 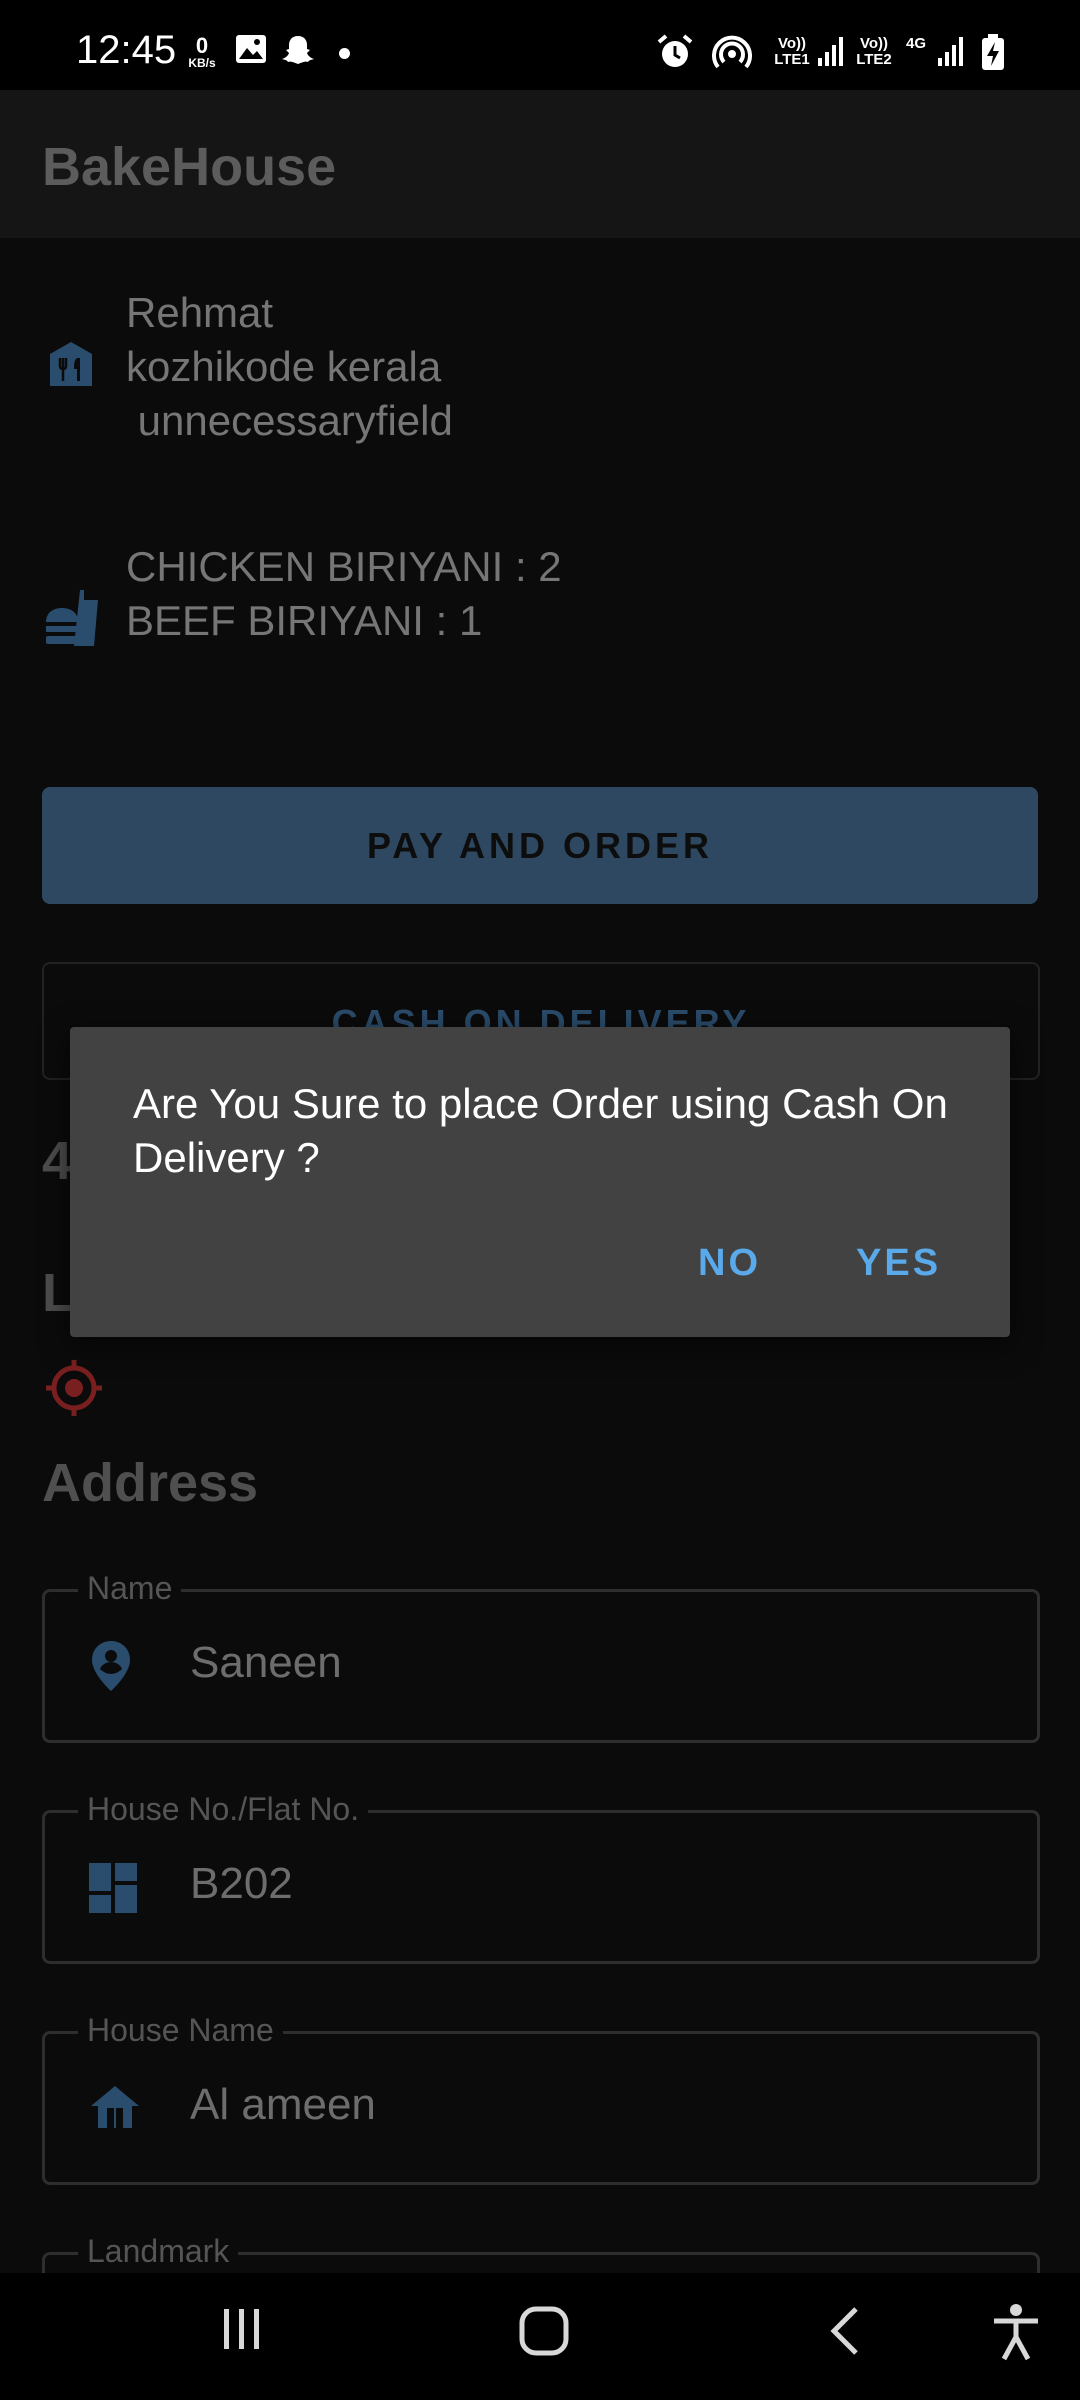 I want to click on house-name-field-label: House Name, so click(x=180, y=2030).